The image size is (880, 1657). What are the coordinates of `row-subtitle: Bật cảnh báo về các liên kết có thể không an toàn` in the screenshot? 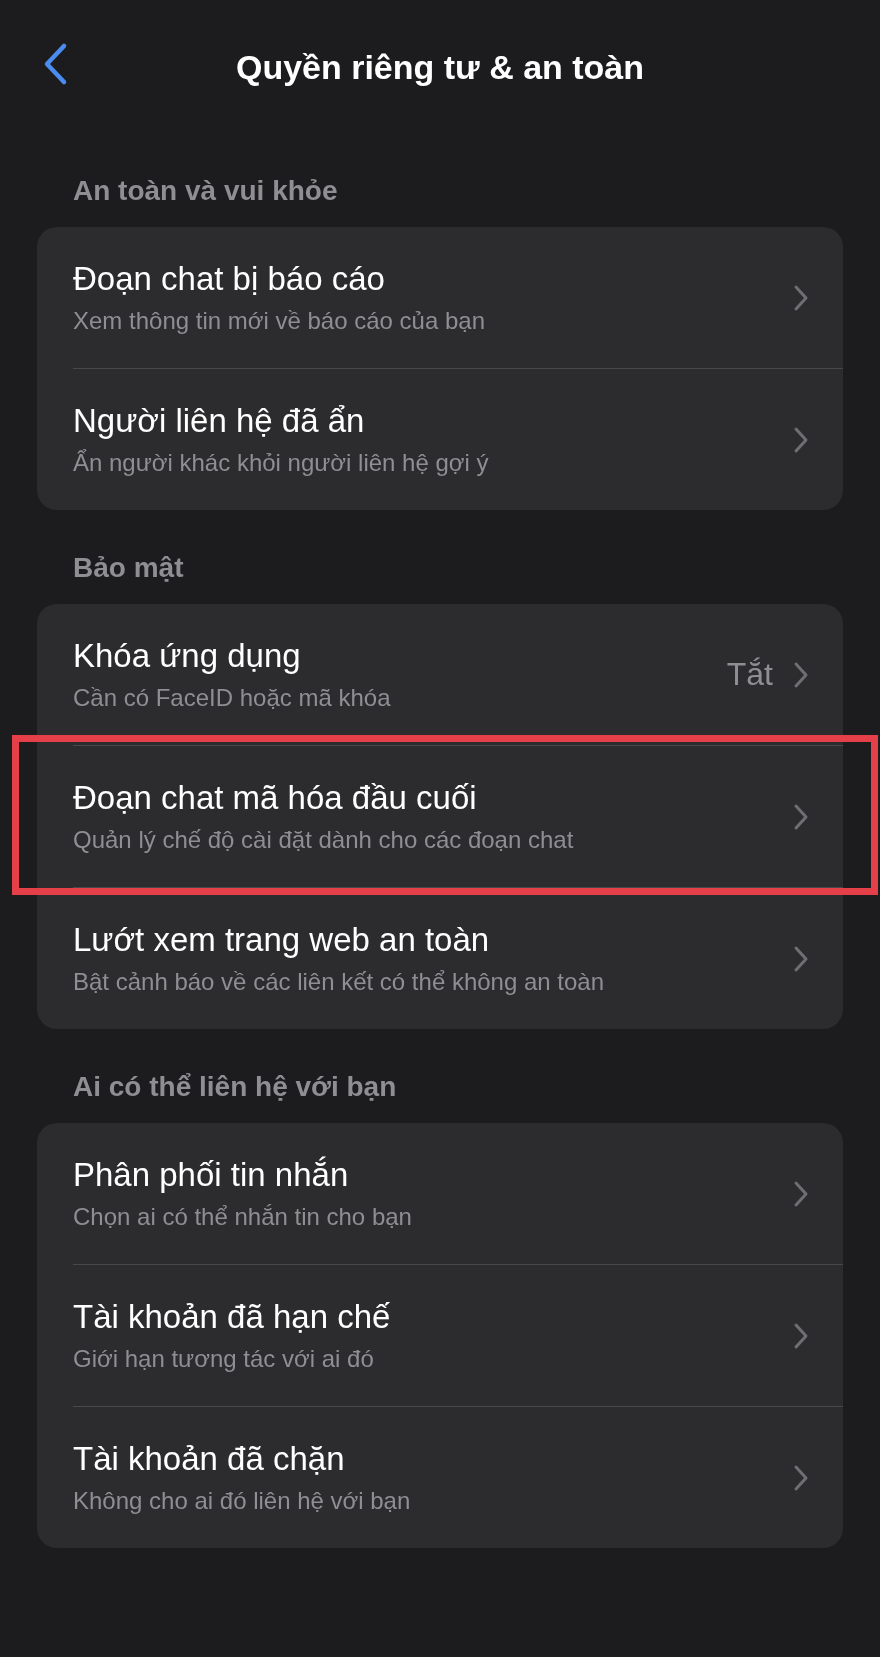 It's located at (339, 981).